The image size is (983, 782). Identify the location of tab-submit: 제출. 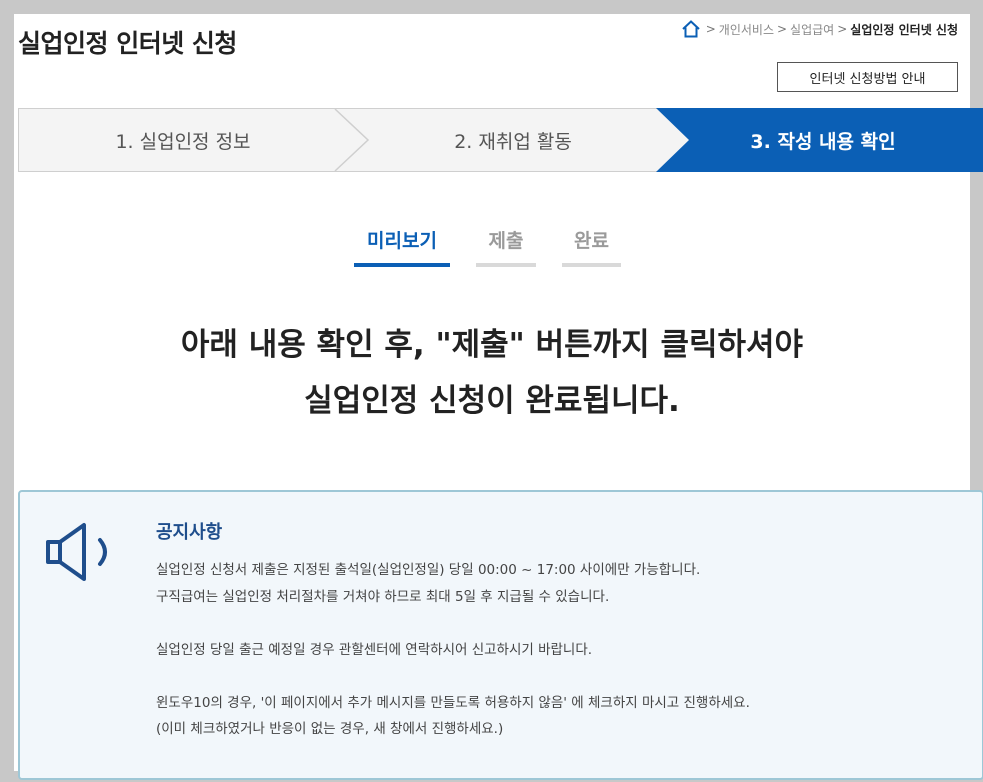
(506, 246).